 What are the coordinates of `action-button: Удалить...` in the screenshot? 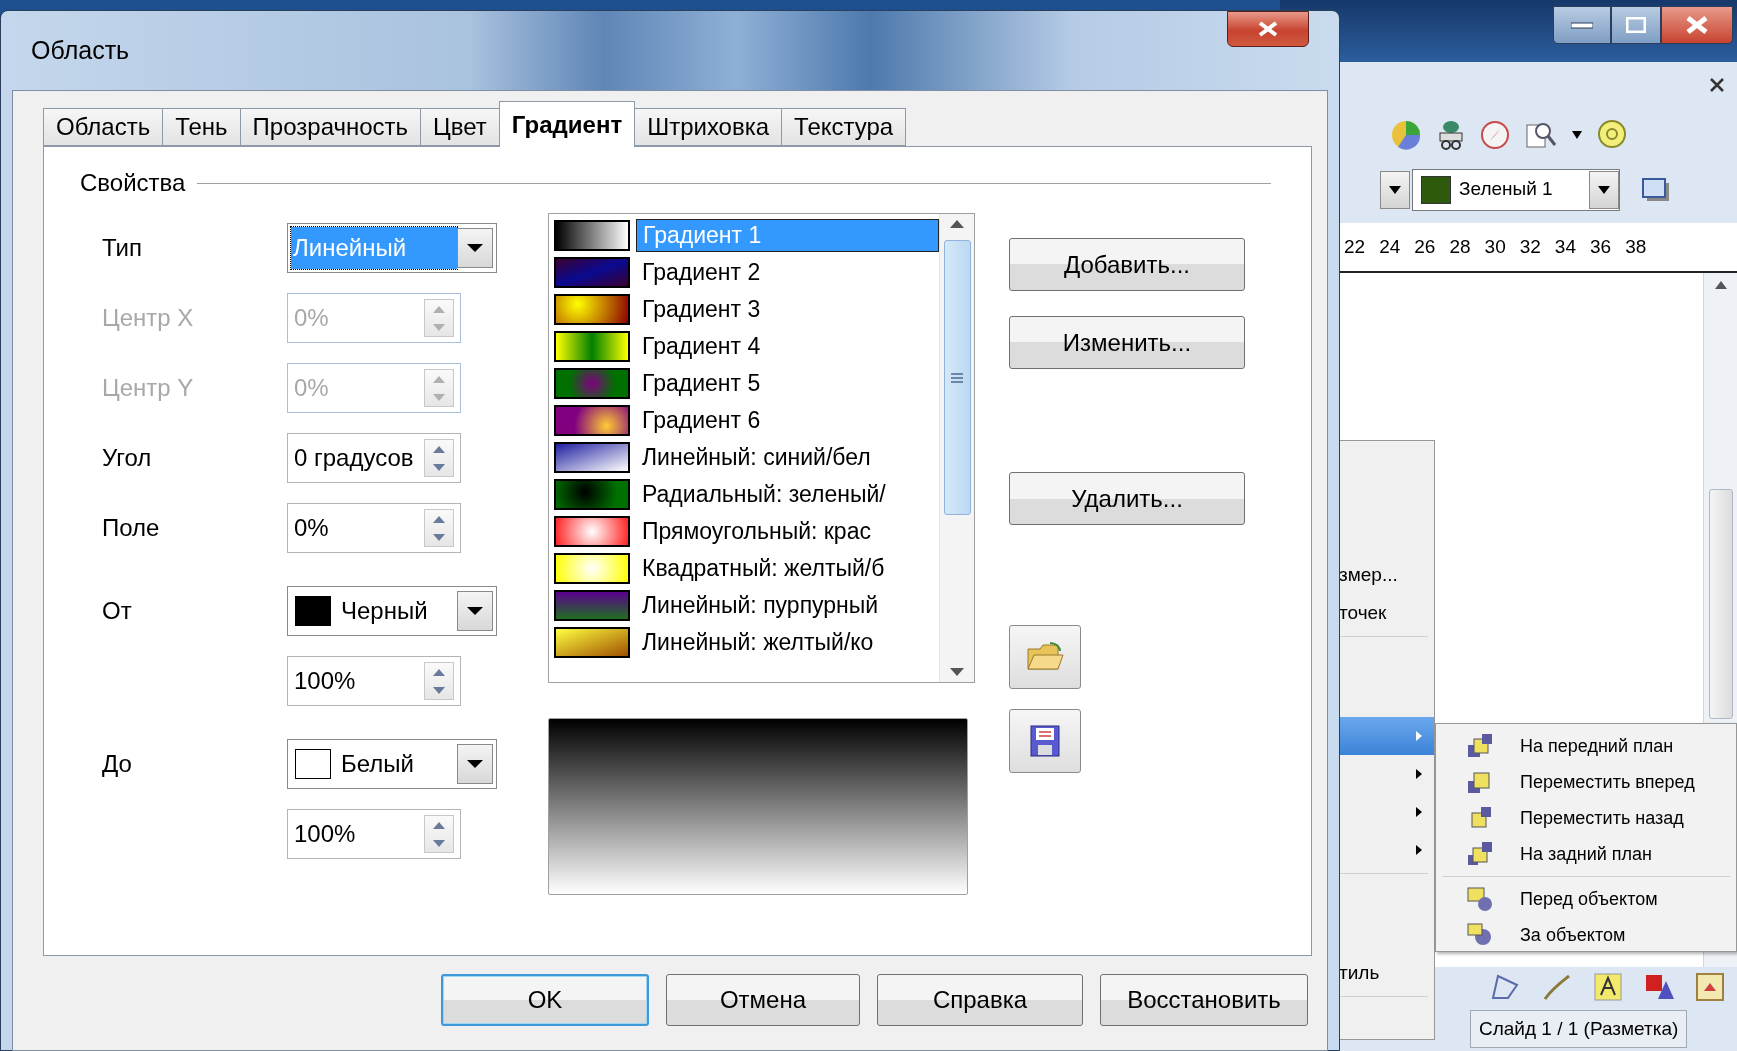 It's located at (1127, 498).